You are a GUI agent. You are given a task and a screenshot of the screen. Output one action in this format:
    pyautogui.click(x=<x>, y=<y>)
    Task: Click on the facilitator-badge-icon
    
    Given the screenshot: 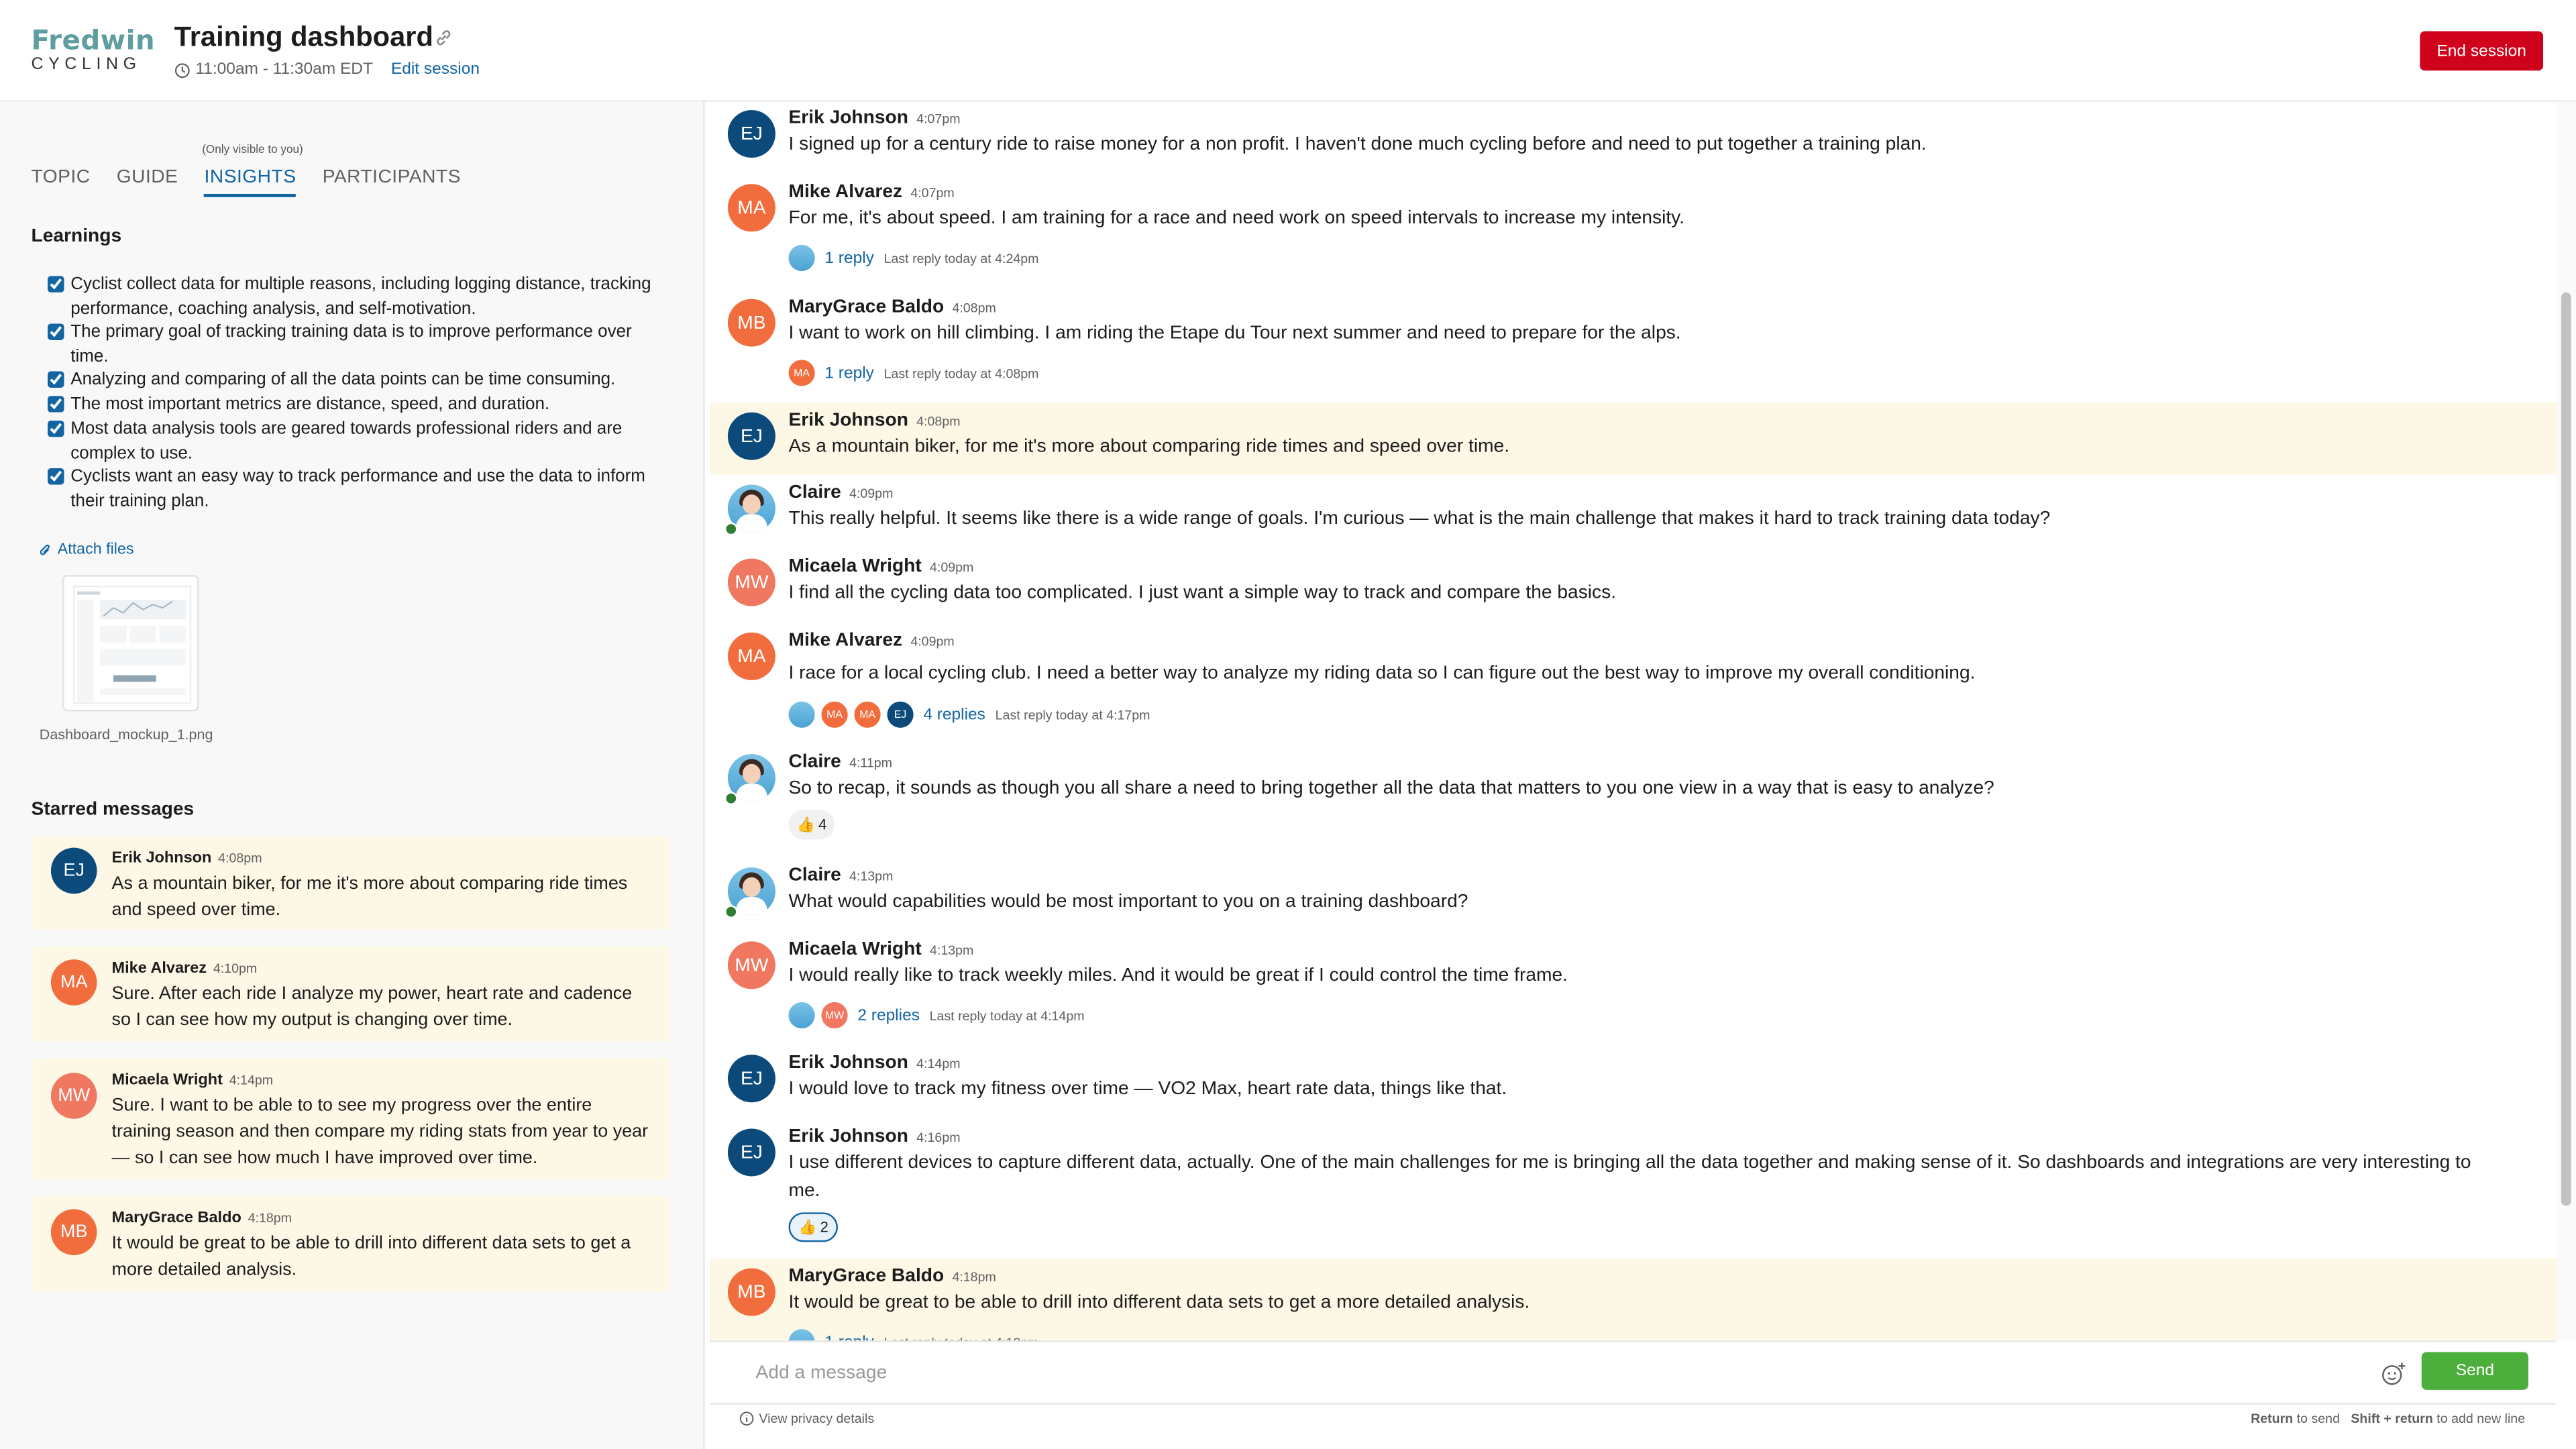 What is the action you would take?
    pyautogui.click(x=731, y=911)
    